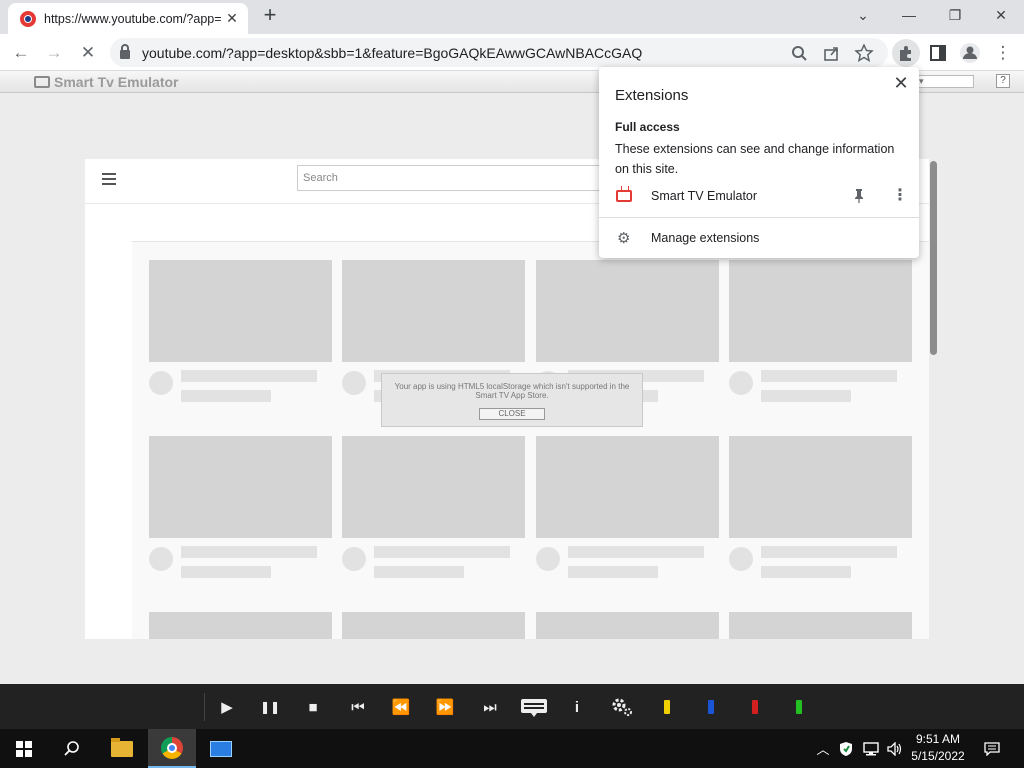 The height and width of the screenshot is (768, 1024). What do you see at coordinates (122, 748) in the screenshot?
I see `file-explorer-button` at bounding box center [122, 748].